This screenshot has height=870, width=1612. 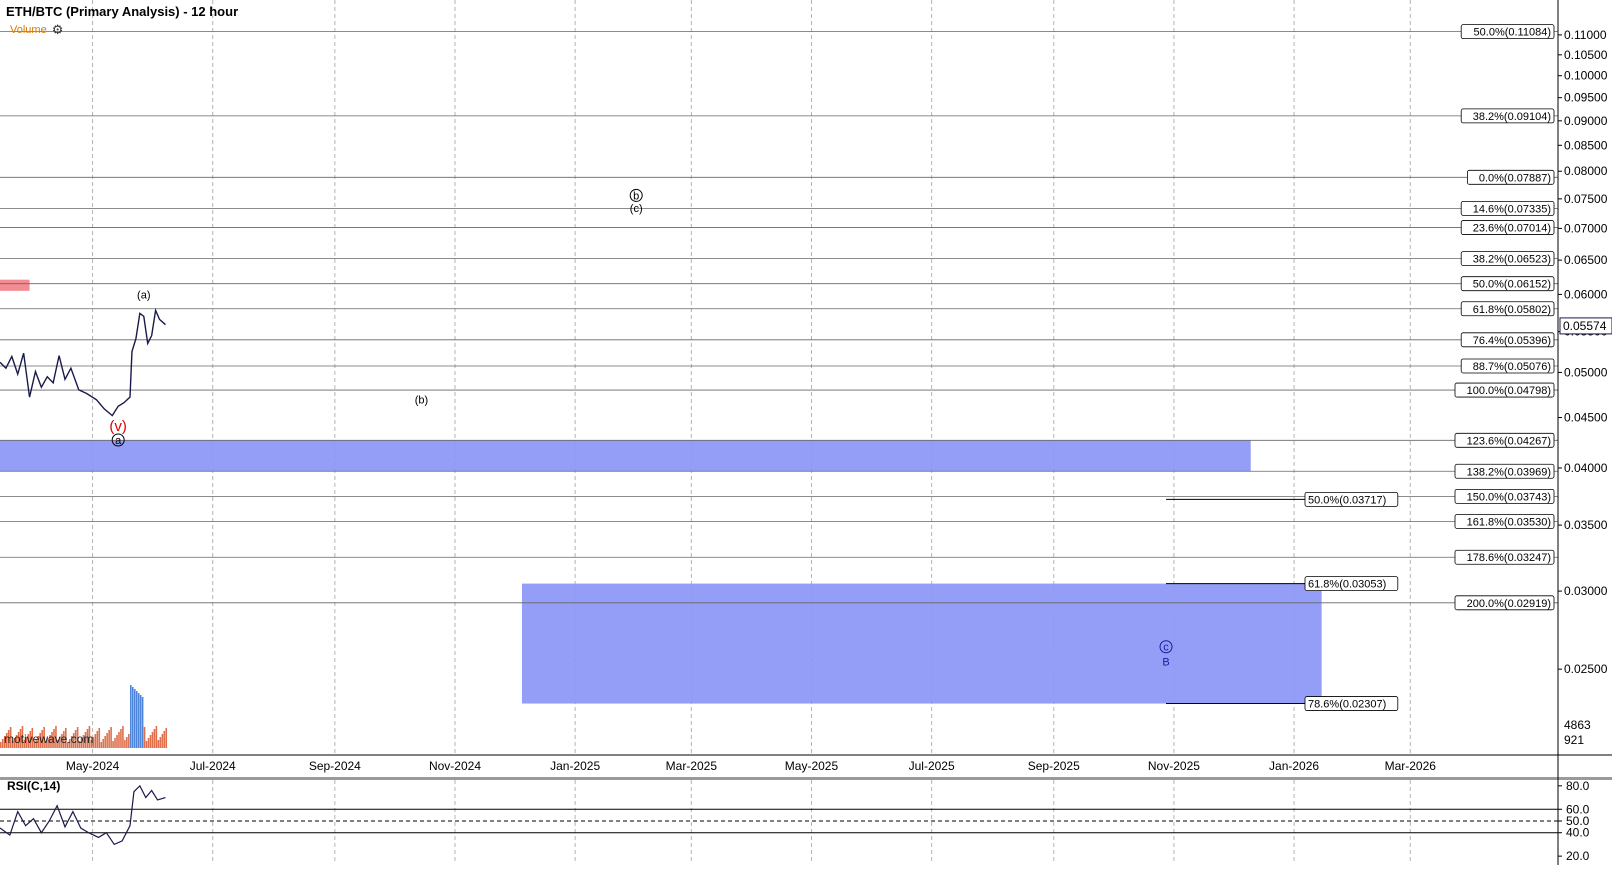 What do you see at coordinates (1347, 705) in the screenshot?
I see `extension-label-text: 78.6%(0.02307)` at bounding box center [1347, 705].